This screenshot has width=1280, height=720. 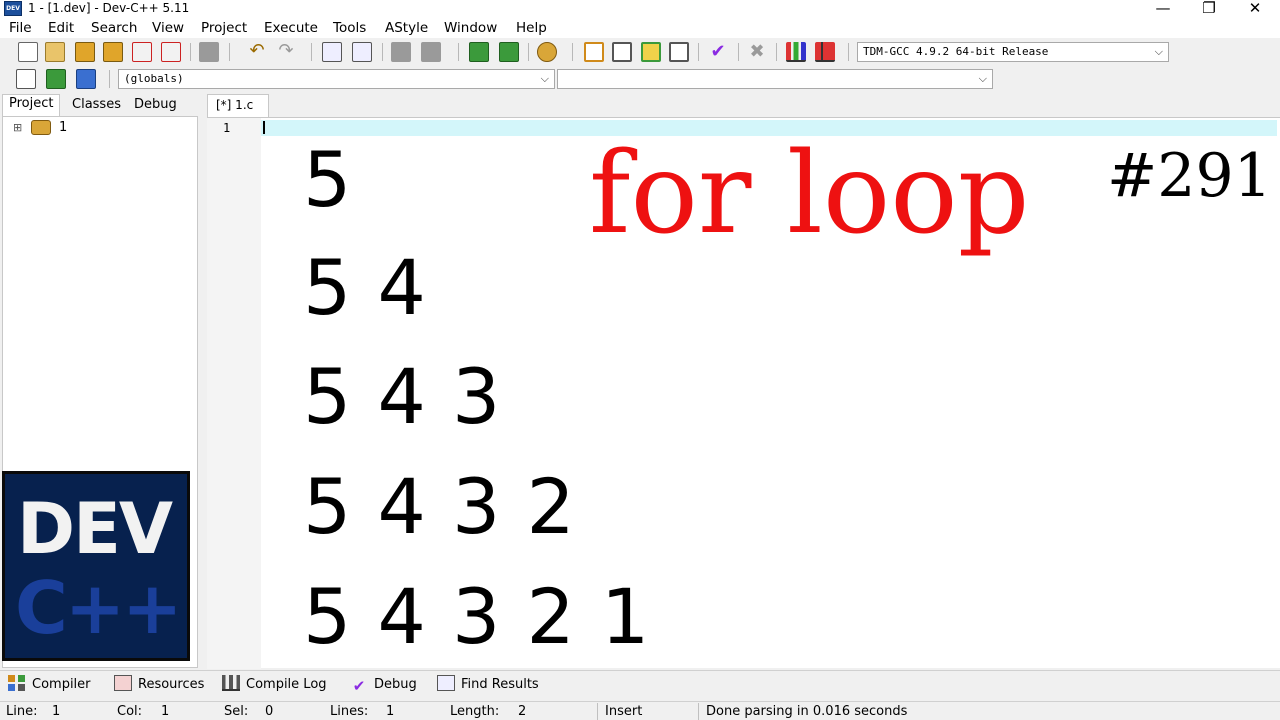 I want to click on stop-icon: ✖, so click(x=757, y=52).